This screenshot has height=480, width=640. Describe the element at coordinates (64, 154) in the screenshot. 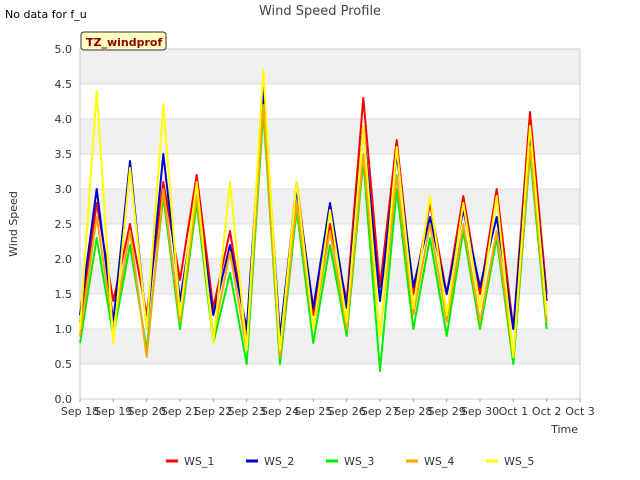

I see `y-tick-label: 3.5` at that location.